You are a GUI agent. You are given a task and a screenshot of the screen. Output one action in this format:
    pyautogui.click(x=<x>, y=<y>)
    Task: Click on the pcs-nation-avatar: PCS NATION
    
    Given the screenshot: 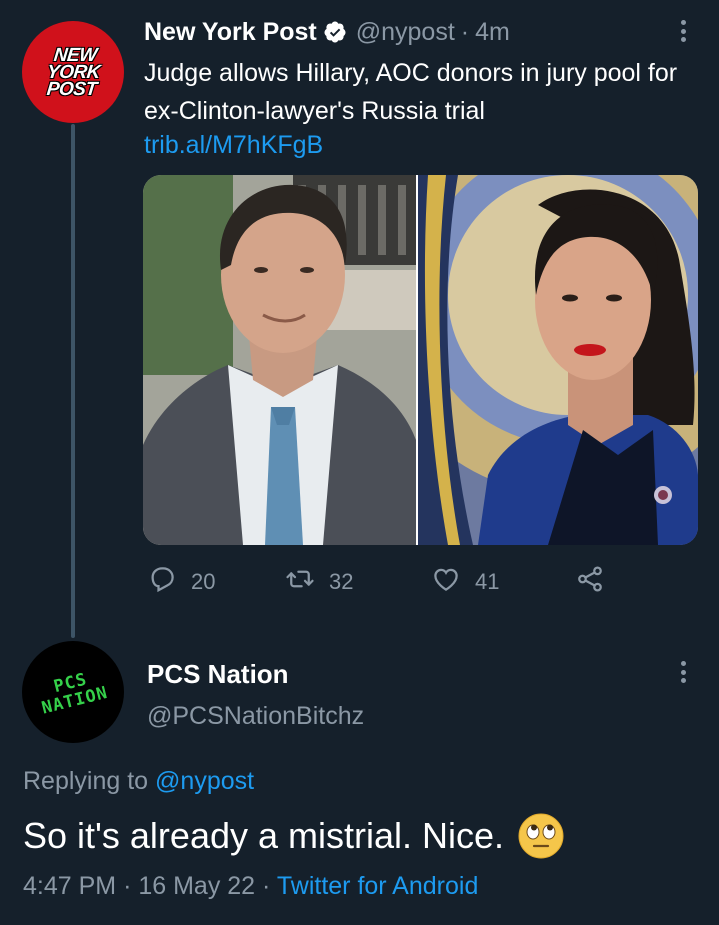 What is the action you would take?
    pyautogui.click(x=73, y=692)
    